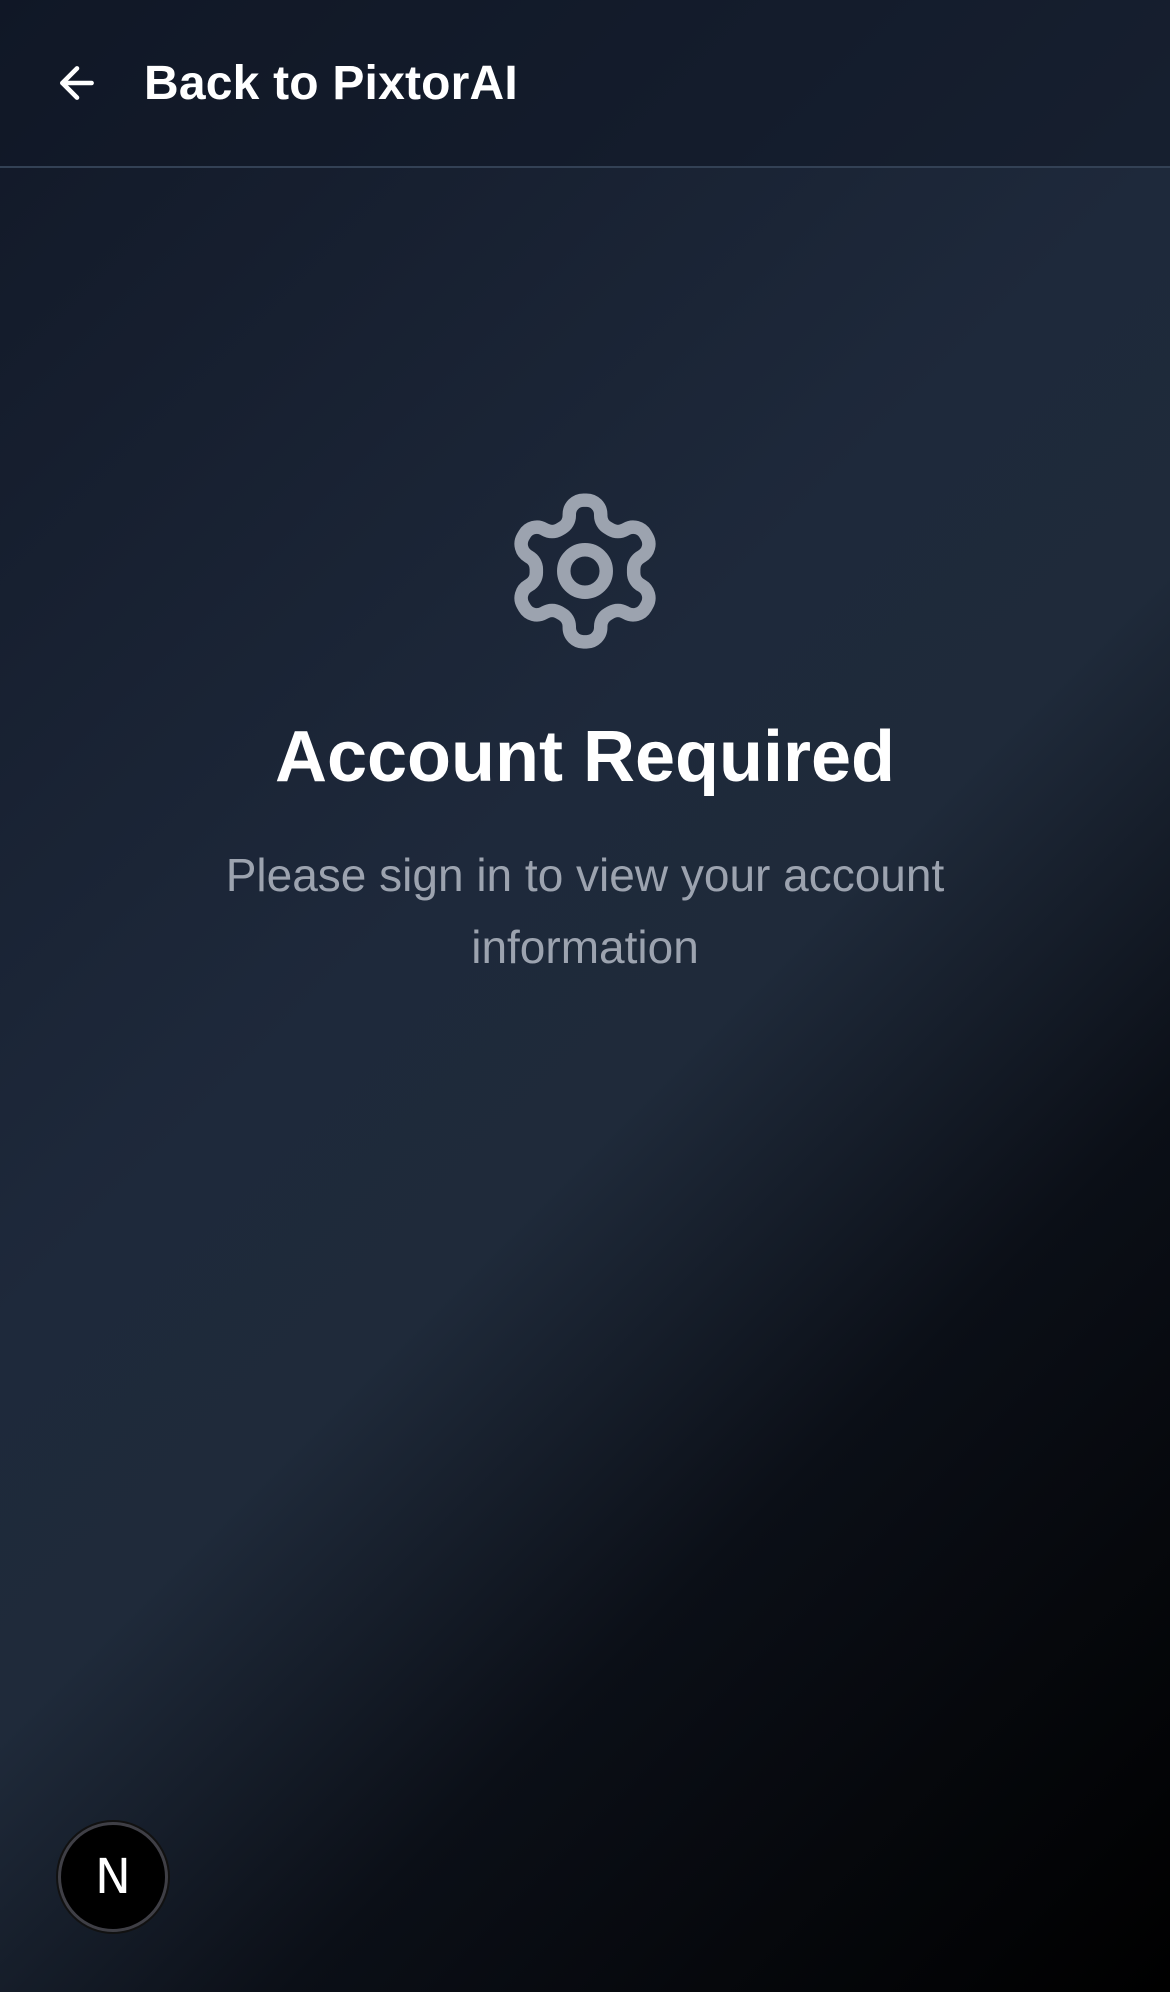 This screenshot has height=1992, width=1170. I want to click on nextjs-logo-icon: N, so click(113, 1877).